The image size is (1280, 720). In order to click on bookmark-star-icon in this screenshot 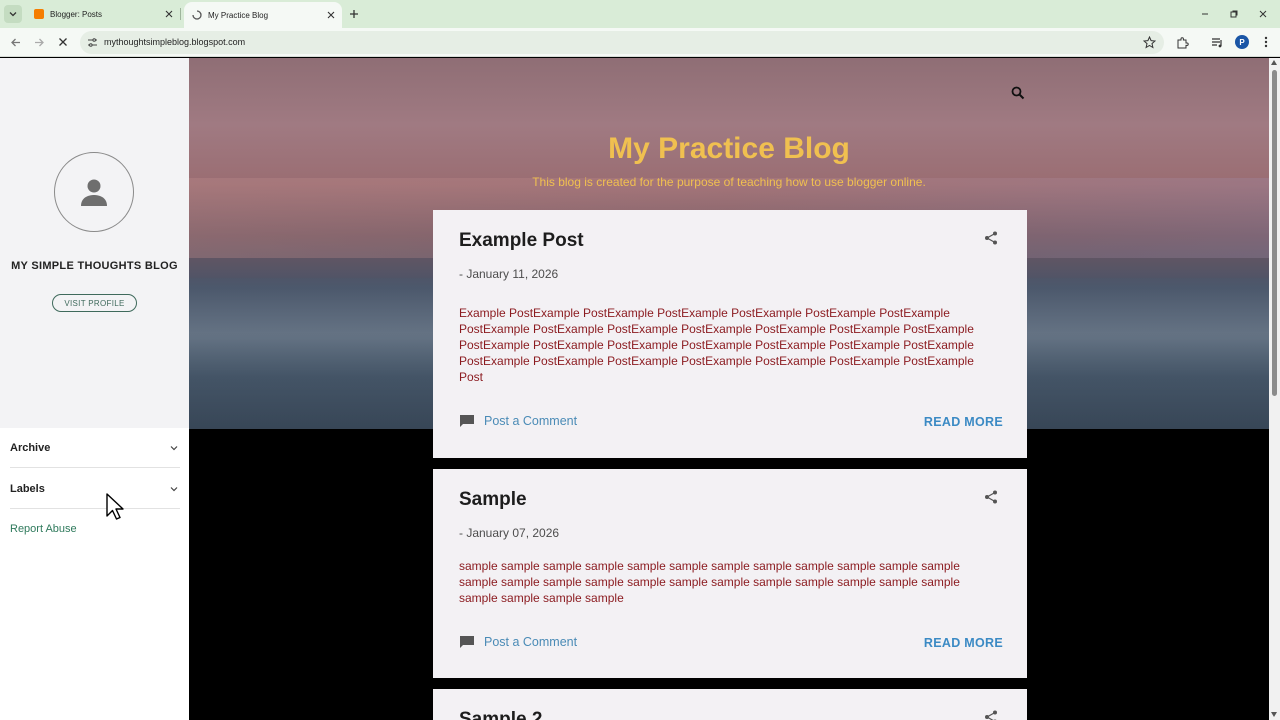, I will do `click(1149, 42)`.